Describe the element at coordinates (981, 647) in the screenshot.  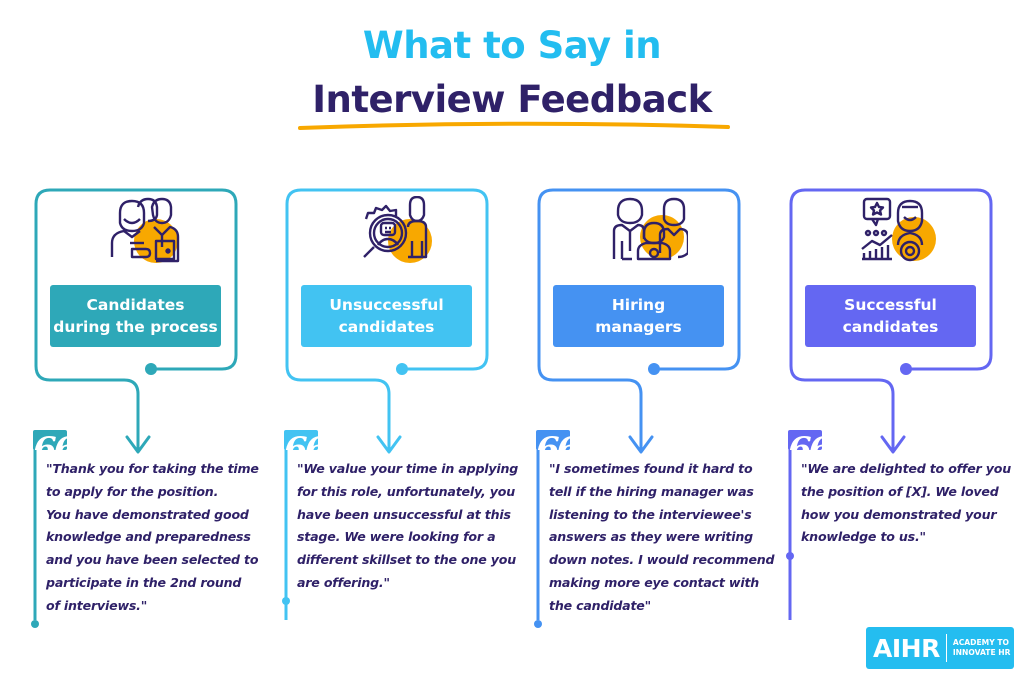
I see `logo-tagline: ACADEMY TO INNOVATE HR` at that location.